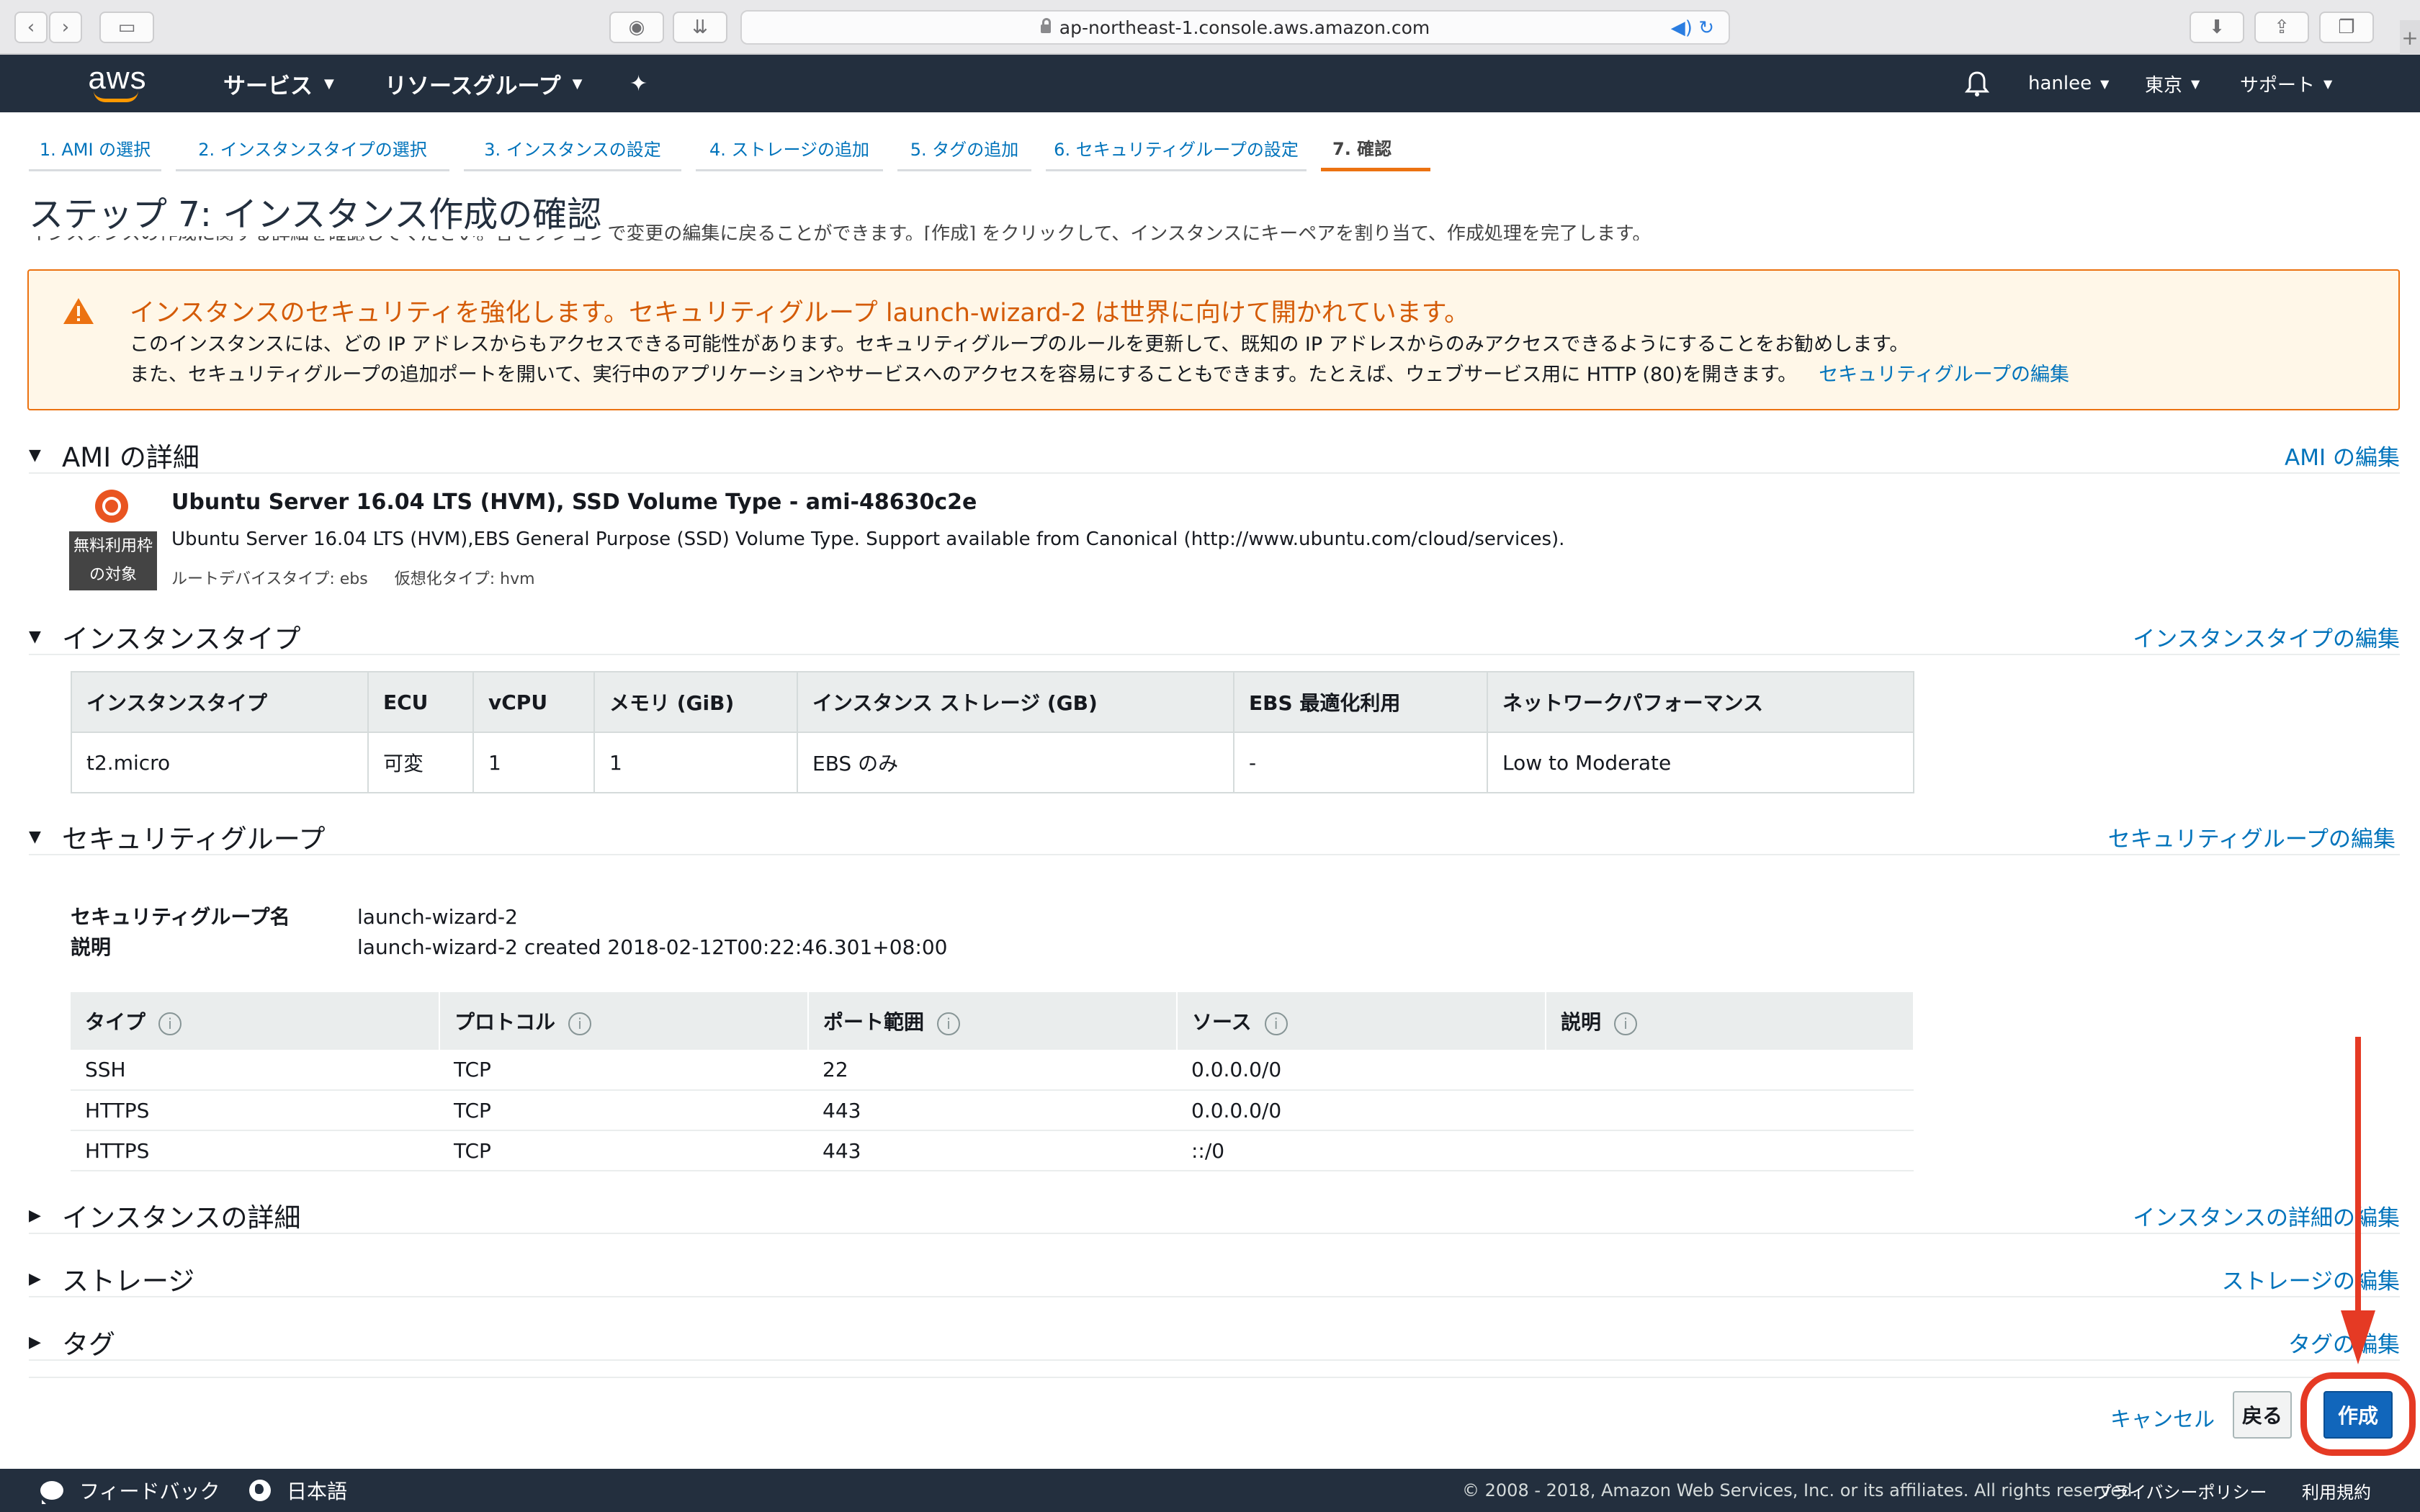  Describe the element at coordinates (312, 149) in the screenshot. I see `tab-instance-type: 2. インスタンスタイプの選択` at that location.